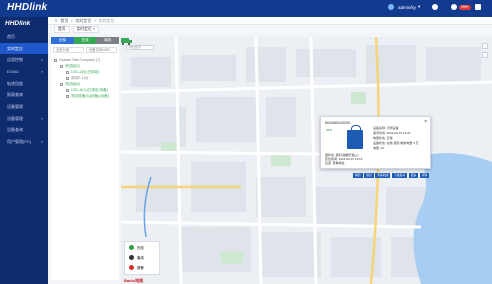 This screenshot has height=284, width=492. I want to click on segment-online: 在线, so click(85, 40).